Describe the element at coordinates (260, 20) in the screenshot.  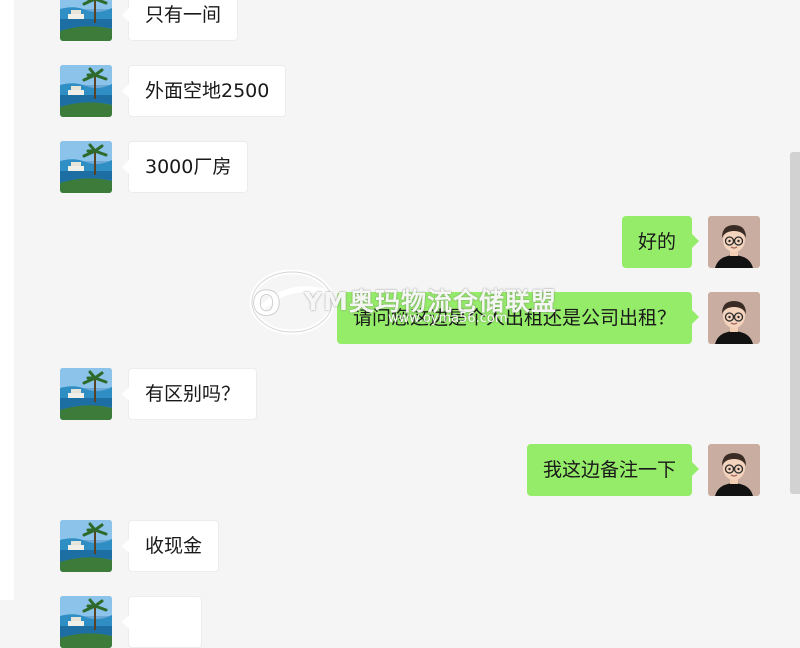
I see `message-row: 只有一间` at that location.